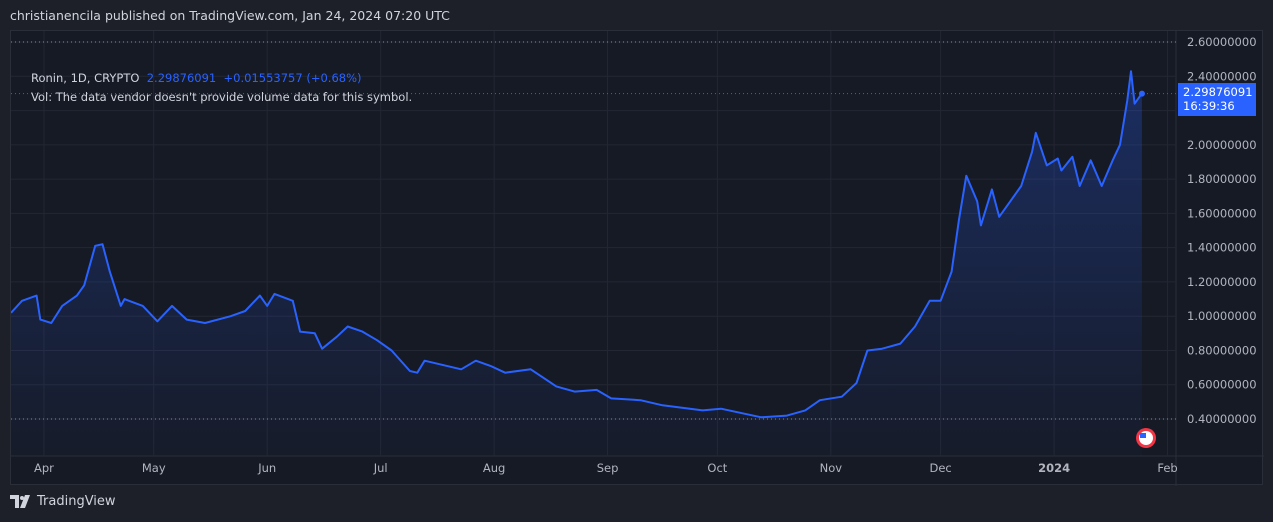 The height and width of the screenshot is (522, 1273). What do you see at coordinates (494, 468) in the screenshot?
I see `x-tick-label: Aug` at bounding box center [494, 468].